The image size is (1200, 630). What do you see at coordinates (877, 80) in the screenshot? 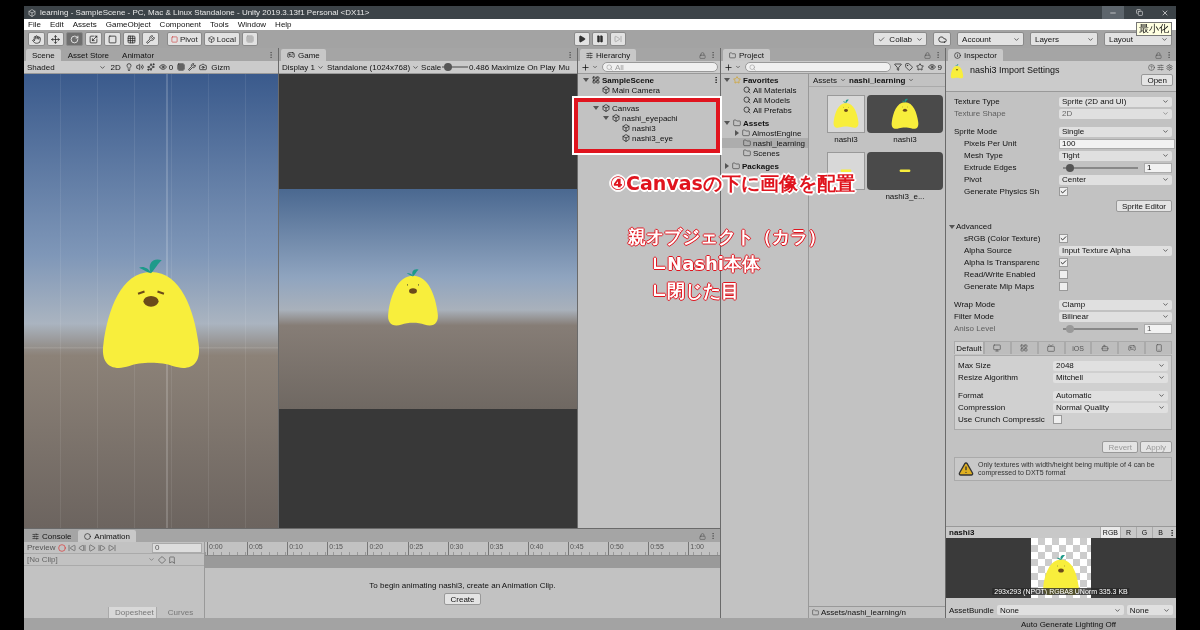
I see `breadcrumb: nashi_learning` at bounding box center [877, 80].